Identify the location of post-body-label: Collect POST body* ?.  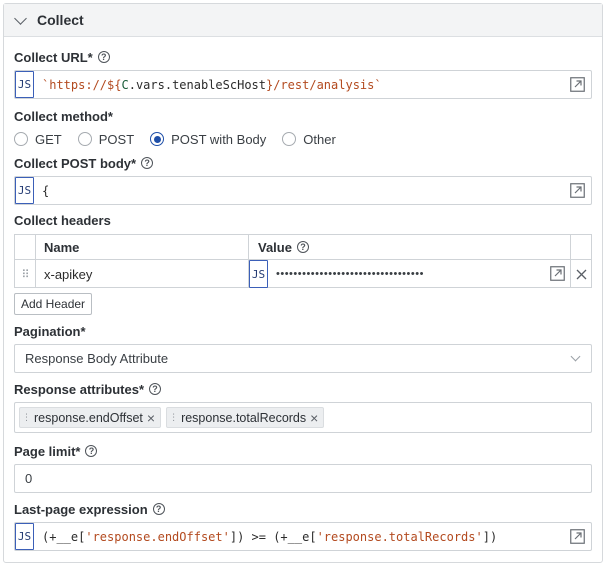
(303, 163).